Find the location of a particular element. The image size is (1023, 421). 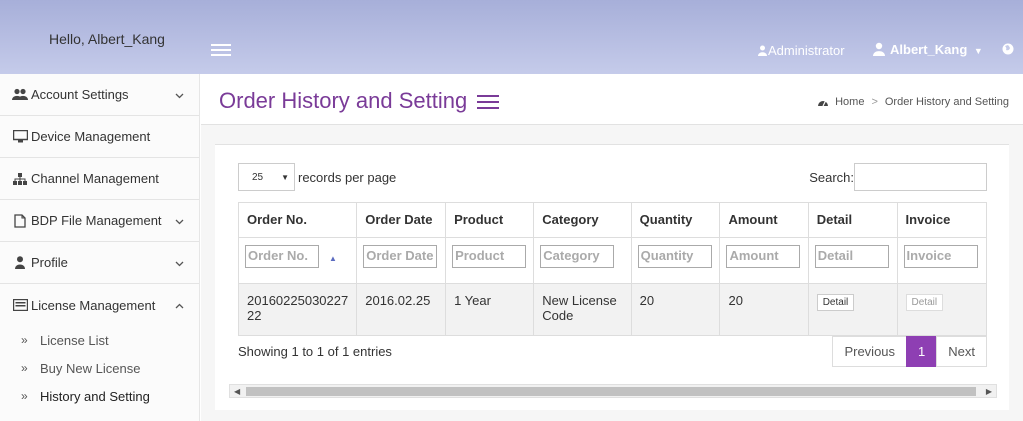

filter-invoice-input: Invoice is located at coordinates (940, 256).